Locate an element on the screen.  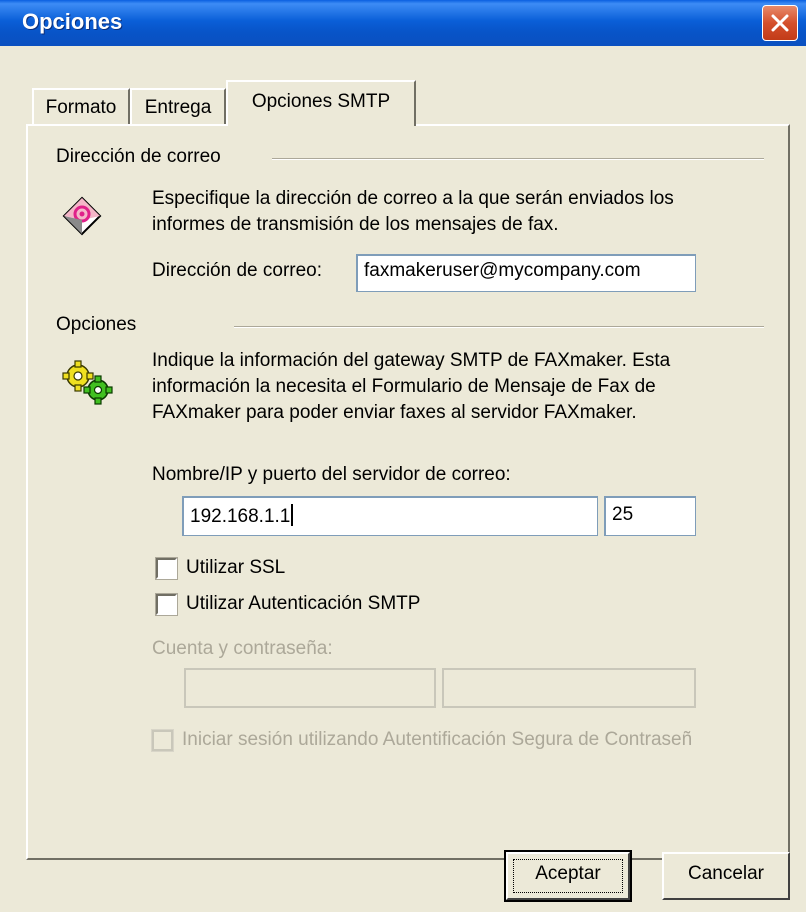
email-field: faxmakeruser@mycompany.com is located at coordinates (526, 273).